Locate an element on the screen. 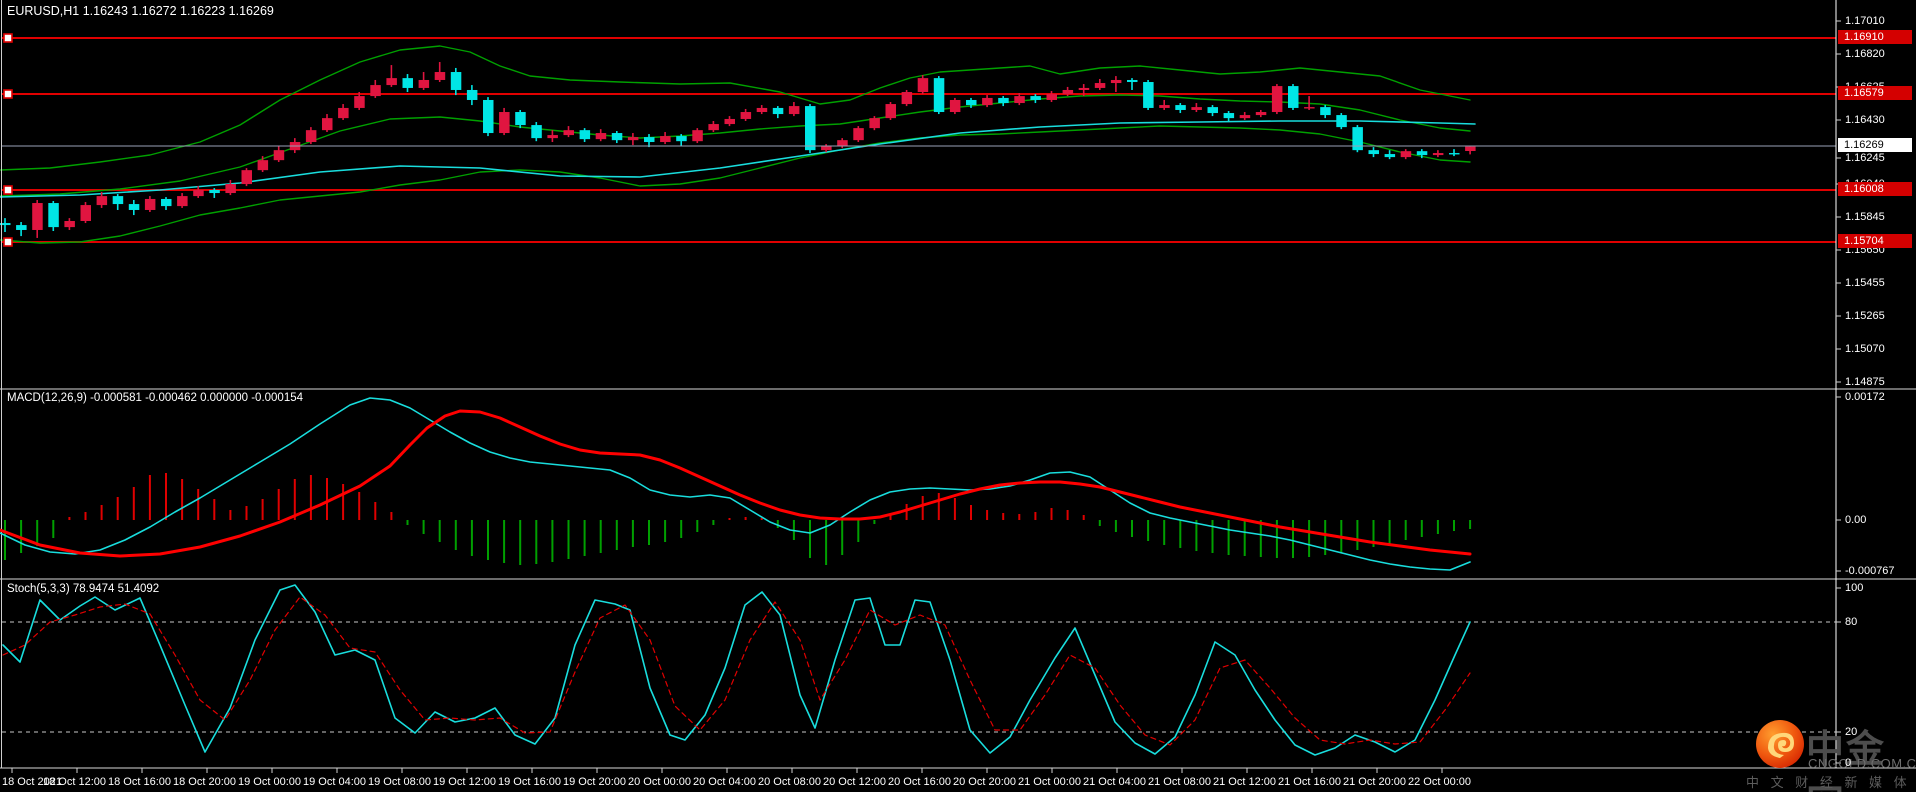 The width and height of the screenshot is (1916, 792). hline-price-label: 1.15704 is located at coordinates (1875, 241).